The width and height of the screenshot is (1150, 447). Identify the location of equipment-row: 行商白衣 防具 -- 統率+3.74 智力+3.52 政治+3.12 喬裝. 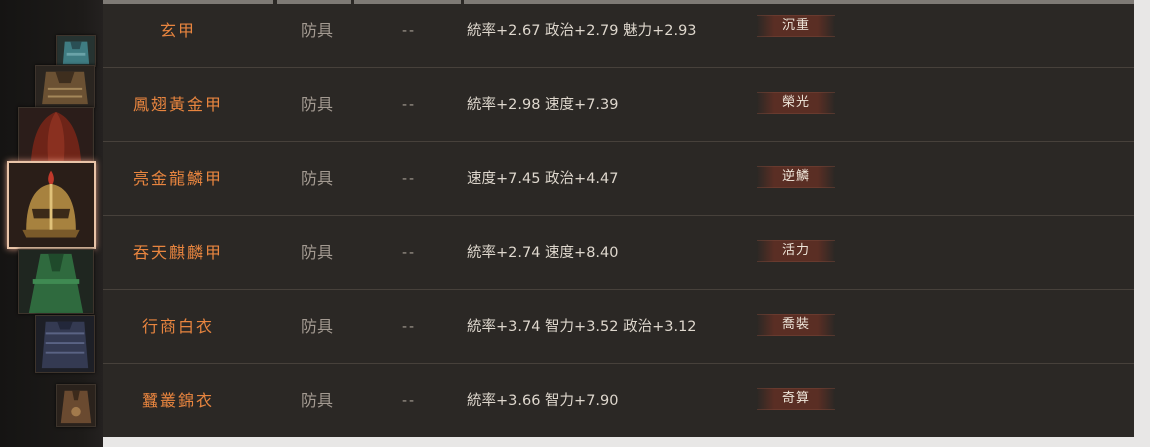
(618, 327).